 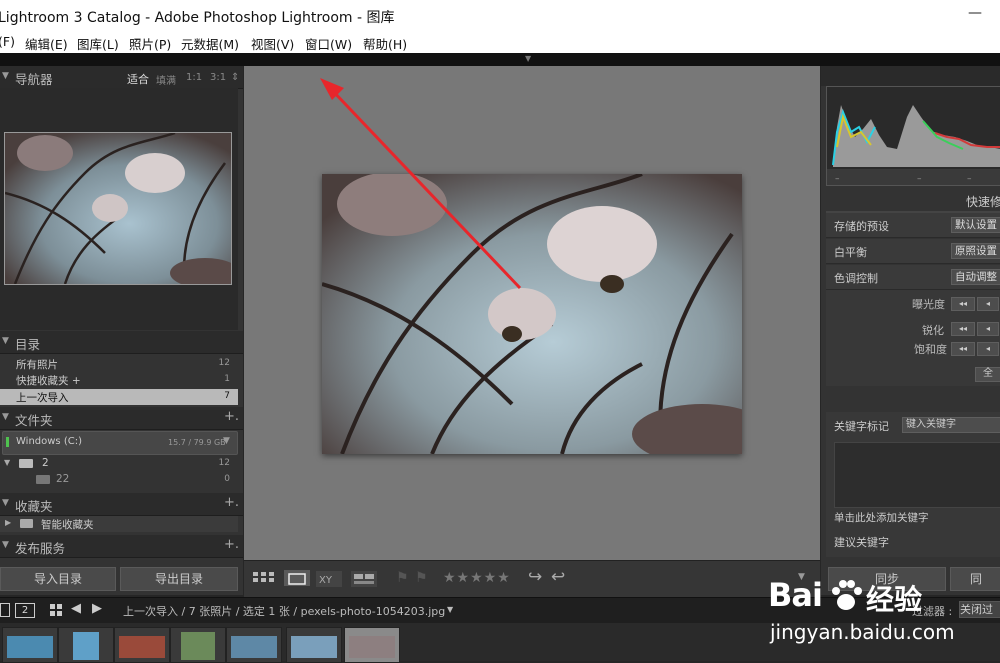 I want to click on loupe-view-icon, so click(x=297, y=578).